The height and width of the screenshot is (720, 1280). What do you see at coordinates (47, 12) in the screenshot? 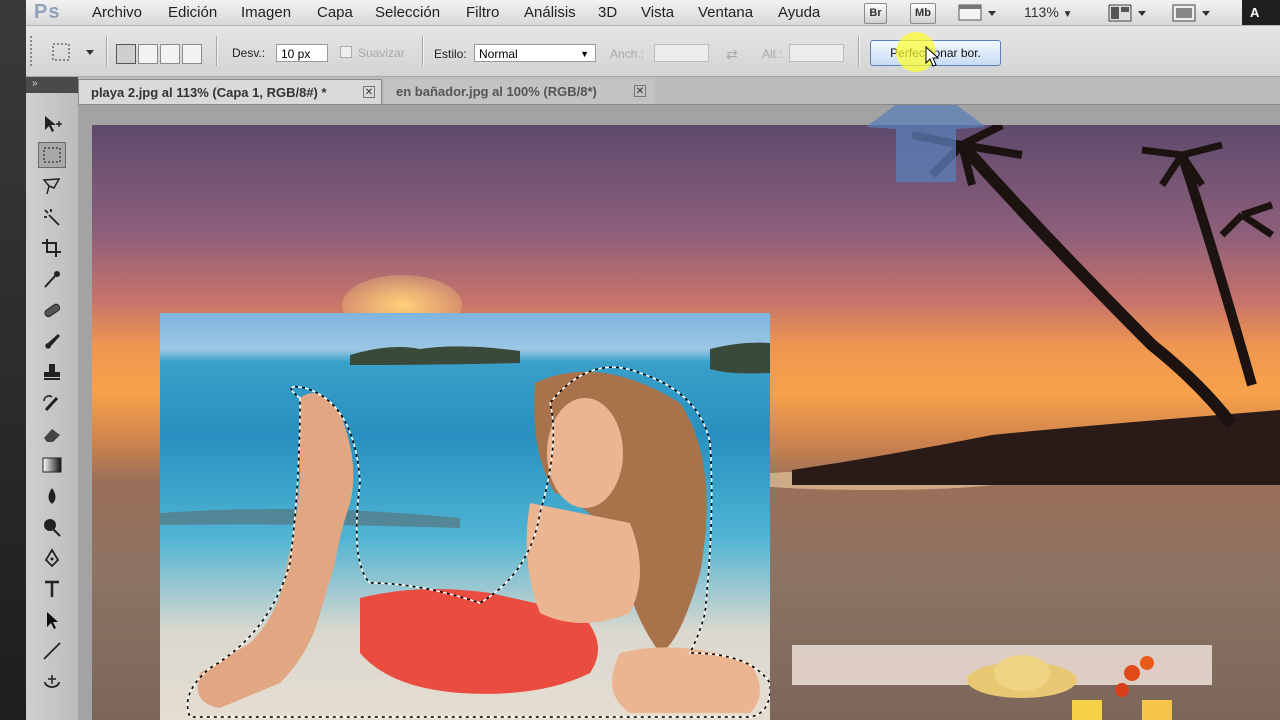
I see `app-logo: Ps` at bounding box center [47, 12].